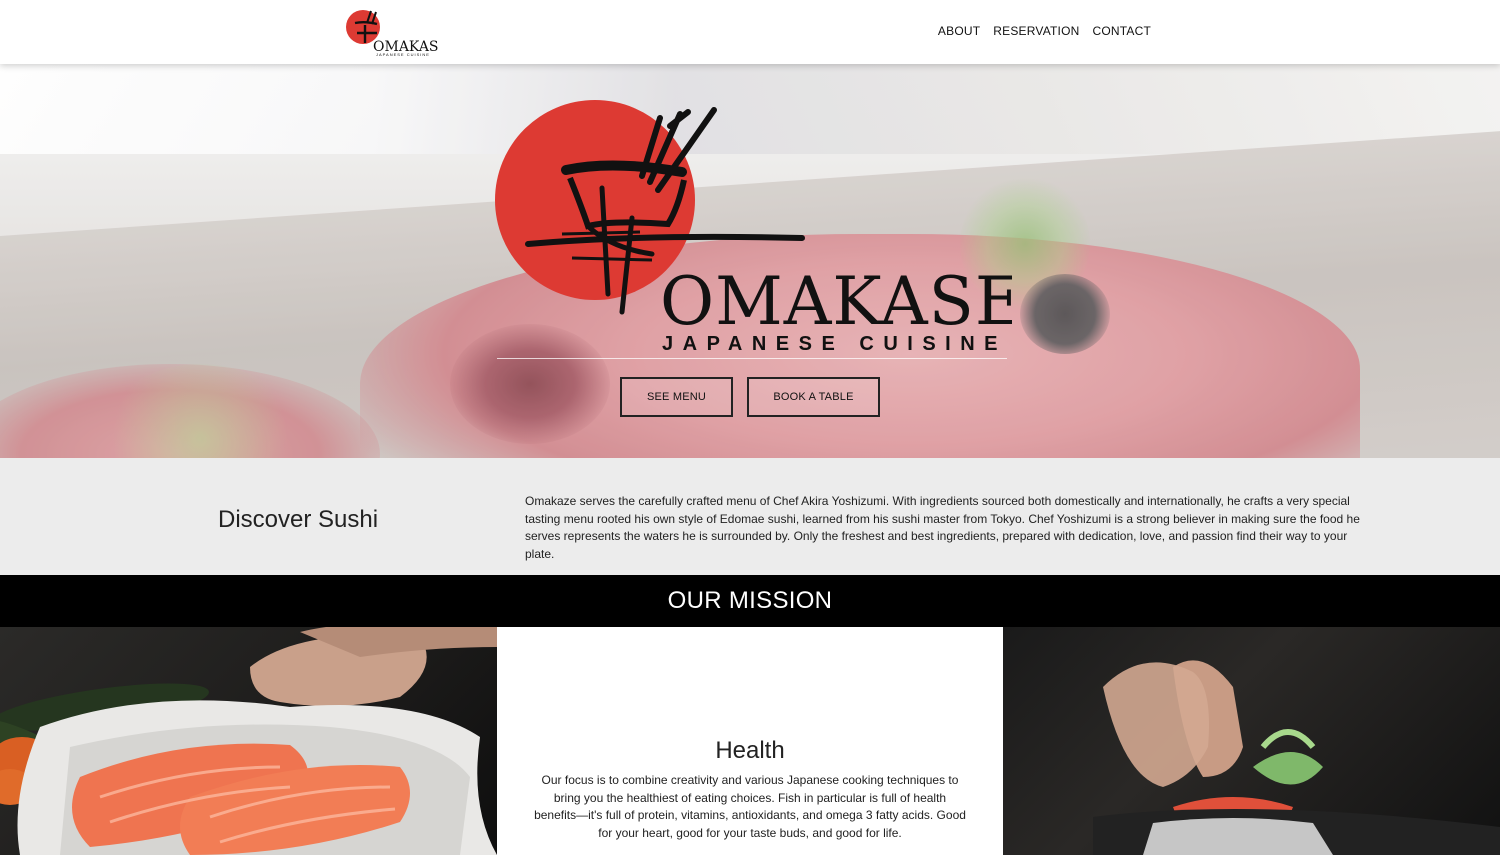 The image size is (1500, 855). What do you see at coordinates (1121, 31) in the screenshot?
I see `nav-contact-link: CONTACT` at bounding box center [1121, 31].